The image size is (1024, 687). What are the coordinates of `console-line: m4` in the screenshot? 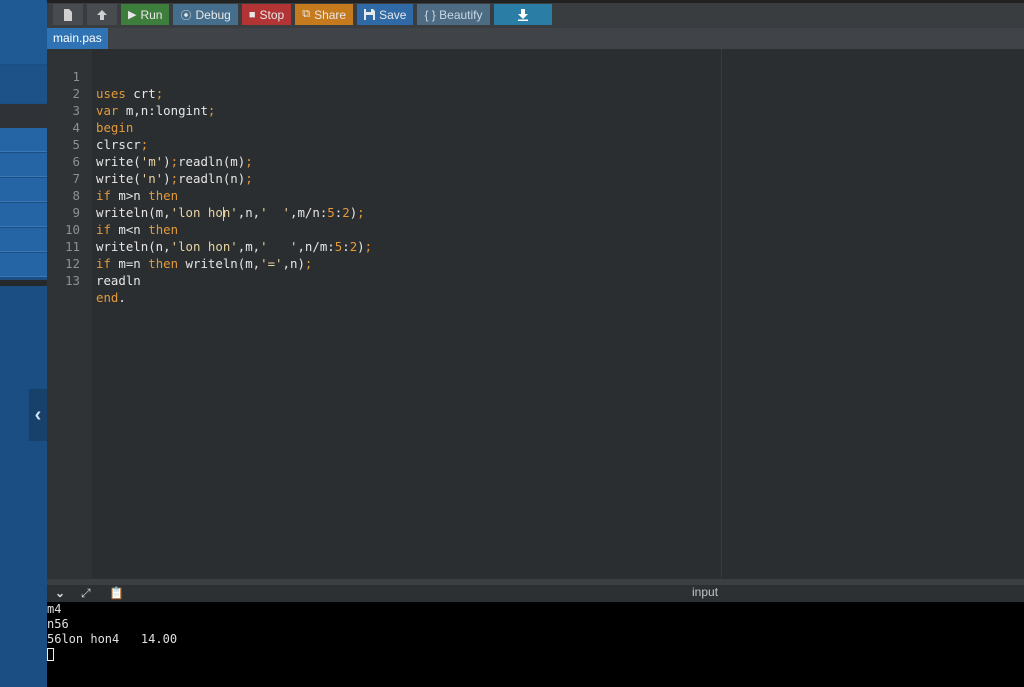 It's located at (54, 609).